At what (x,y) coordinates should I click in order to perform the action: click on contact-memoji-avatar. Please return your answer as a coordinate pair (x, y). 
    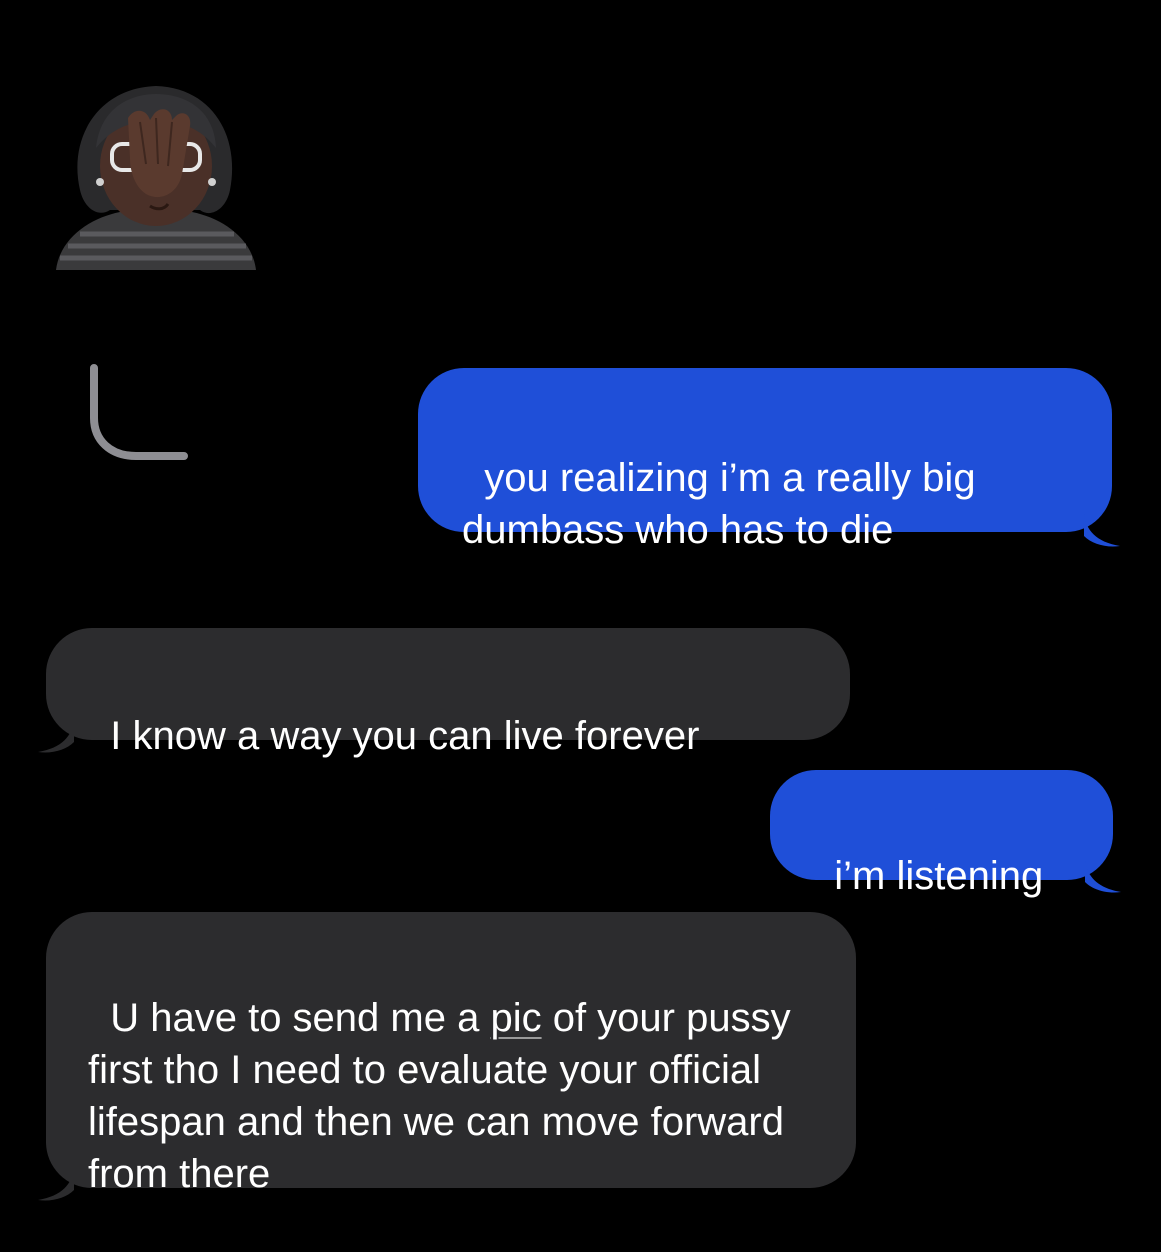
    Looking at the image, I should click on (156, 174).